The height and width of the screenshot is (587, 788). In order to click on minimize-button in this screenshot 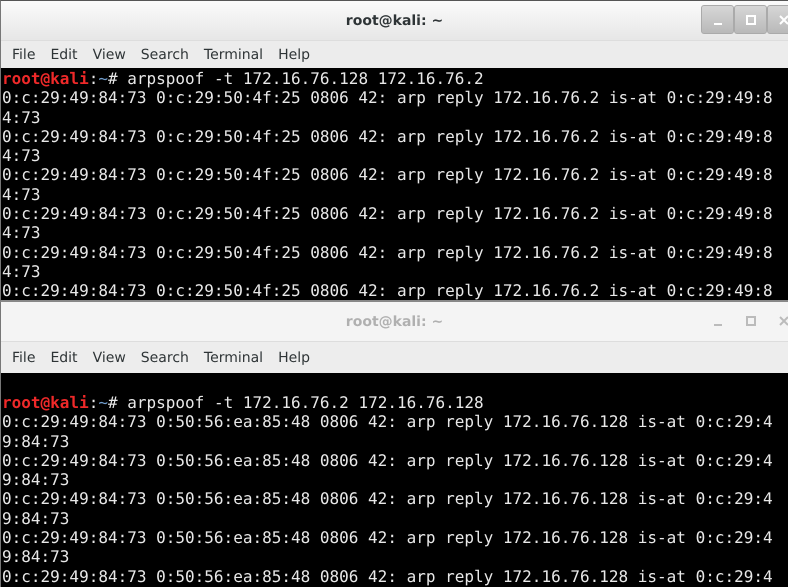, I will do `click(717, 19)`.